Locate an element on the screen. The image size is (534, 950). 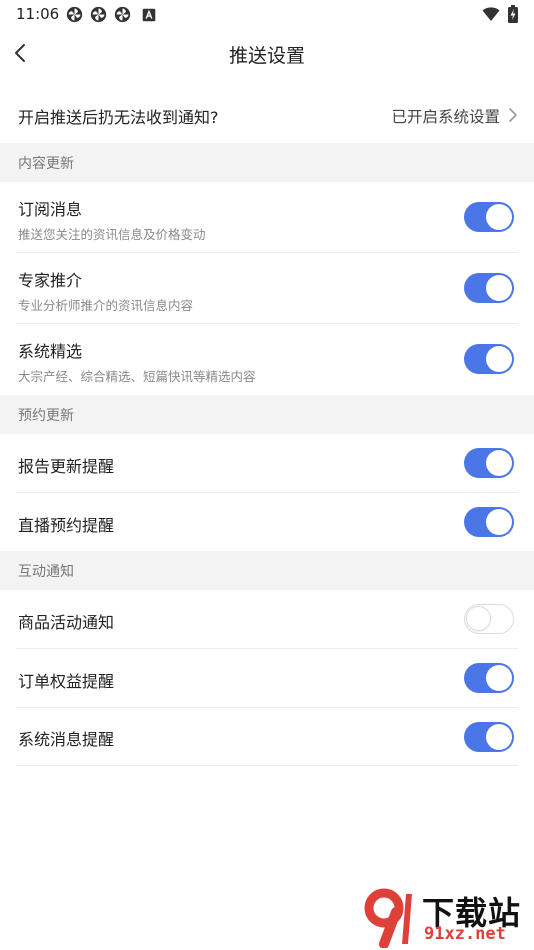
system-icons is located at coordinates (500, 14).